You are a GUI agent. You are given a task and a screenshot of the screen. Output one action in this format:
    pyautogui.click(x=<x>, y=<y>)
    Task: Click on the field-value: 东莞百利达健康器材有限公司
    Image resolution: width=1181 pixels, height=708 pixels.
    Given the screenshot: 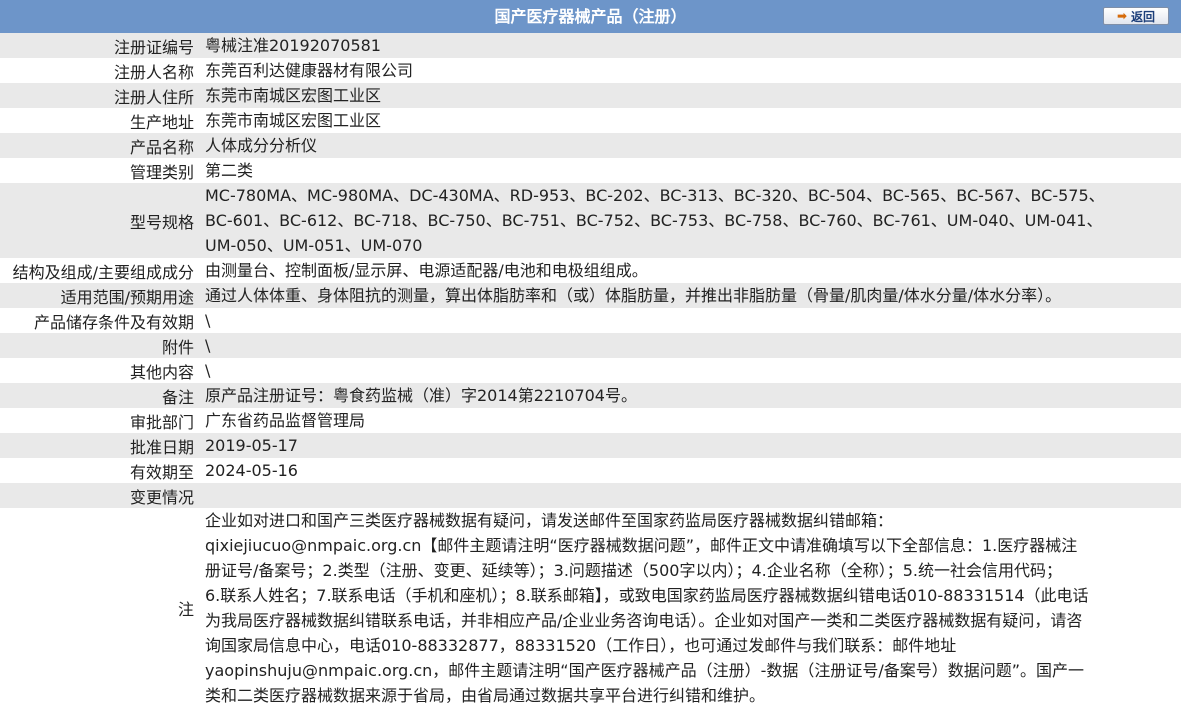 What is the action you would take?
    pyautogui.click(x=691, y=70)
    